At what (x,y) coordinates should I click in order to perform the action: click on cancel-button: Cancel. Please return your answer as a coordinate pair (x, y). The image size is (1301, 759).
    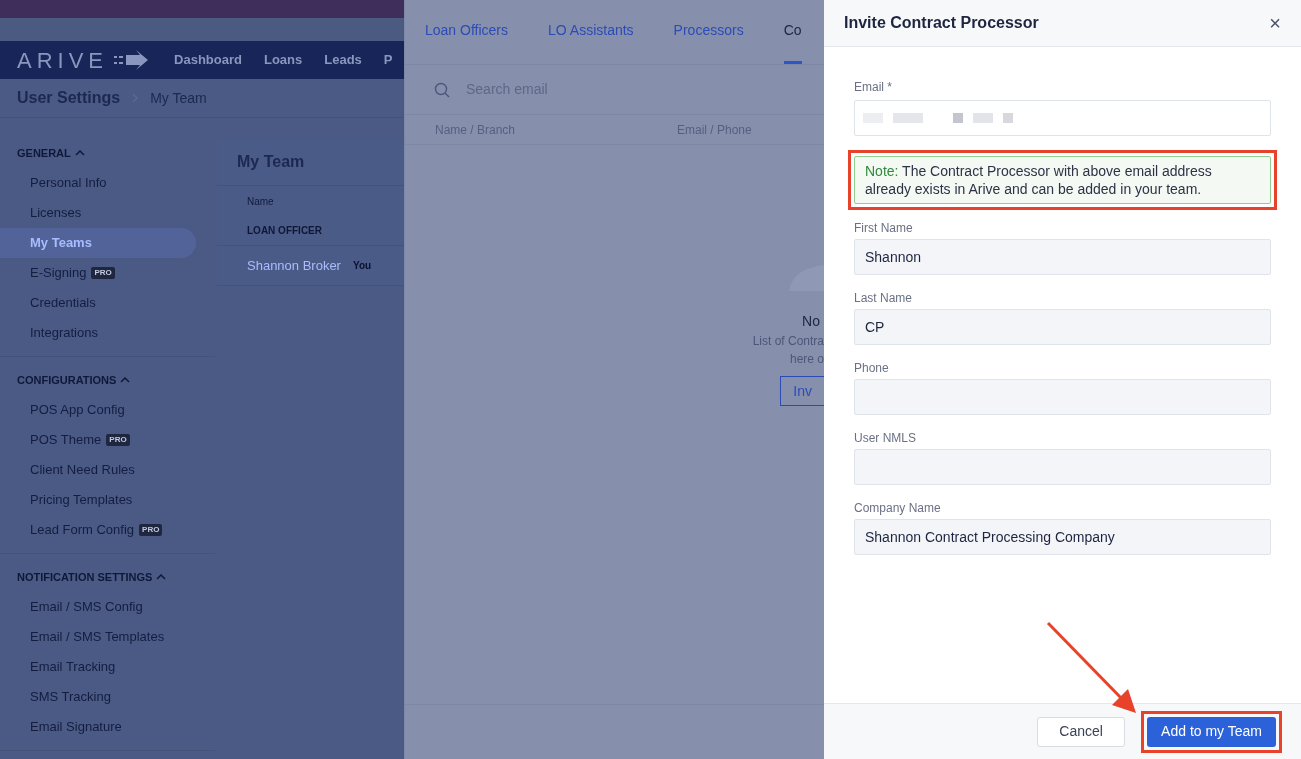
    Looking at the image, I should click on (1081, 731).